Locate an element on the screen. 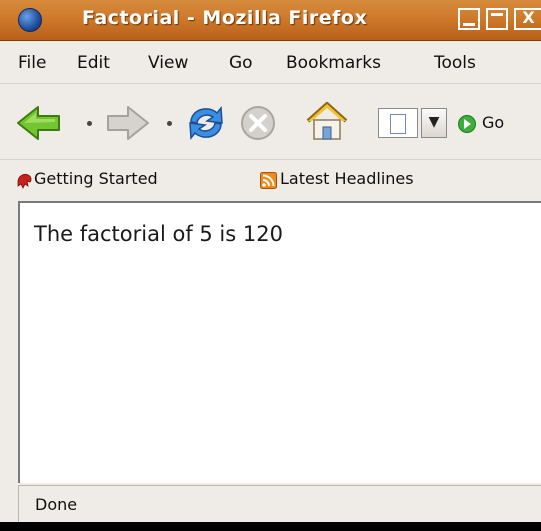  status-text: Done is located at coordinates (56, 504).